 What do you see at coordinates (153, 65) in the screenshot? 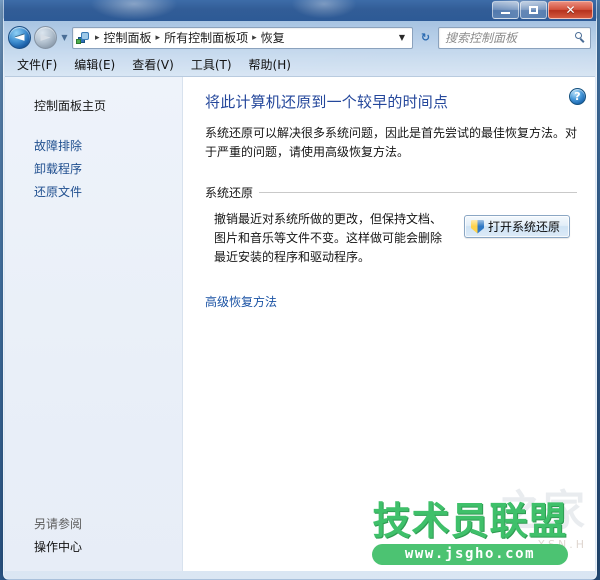
I see `menu-view: 查看(V)` at bounding box center [153, 65].